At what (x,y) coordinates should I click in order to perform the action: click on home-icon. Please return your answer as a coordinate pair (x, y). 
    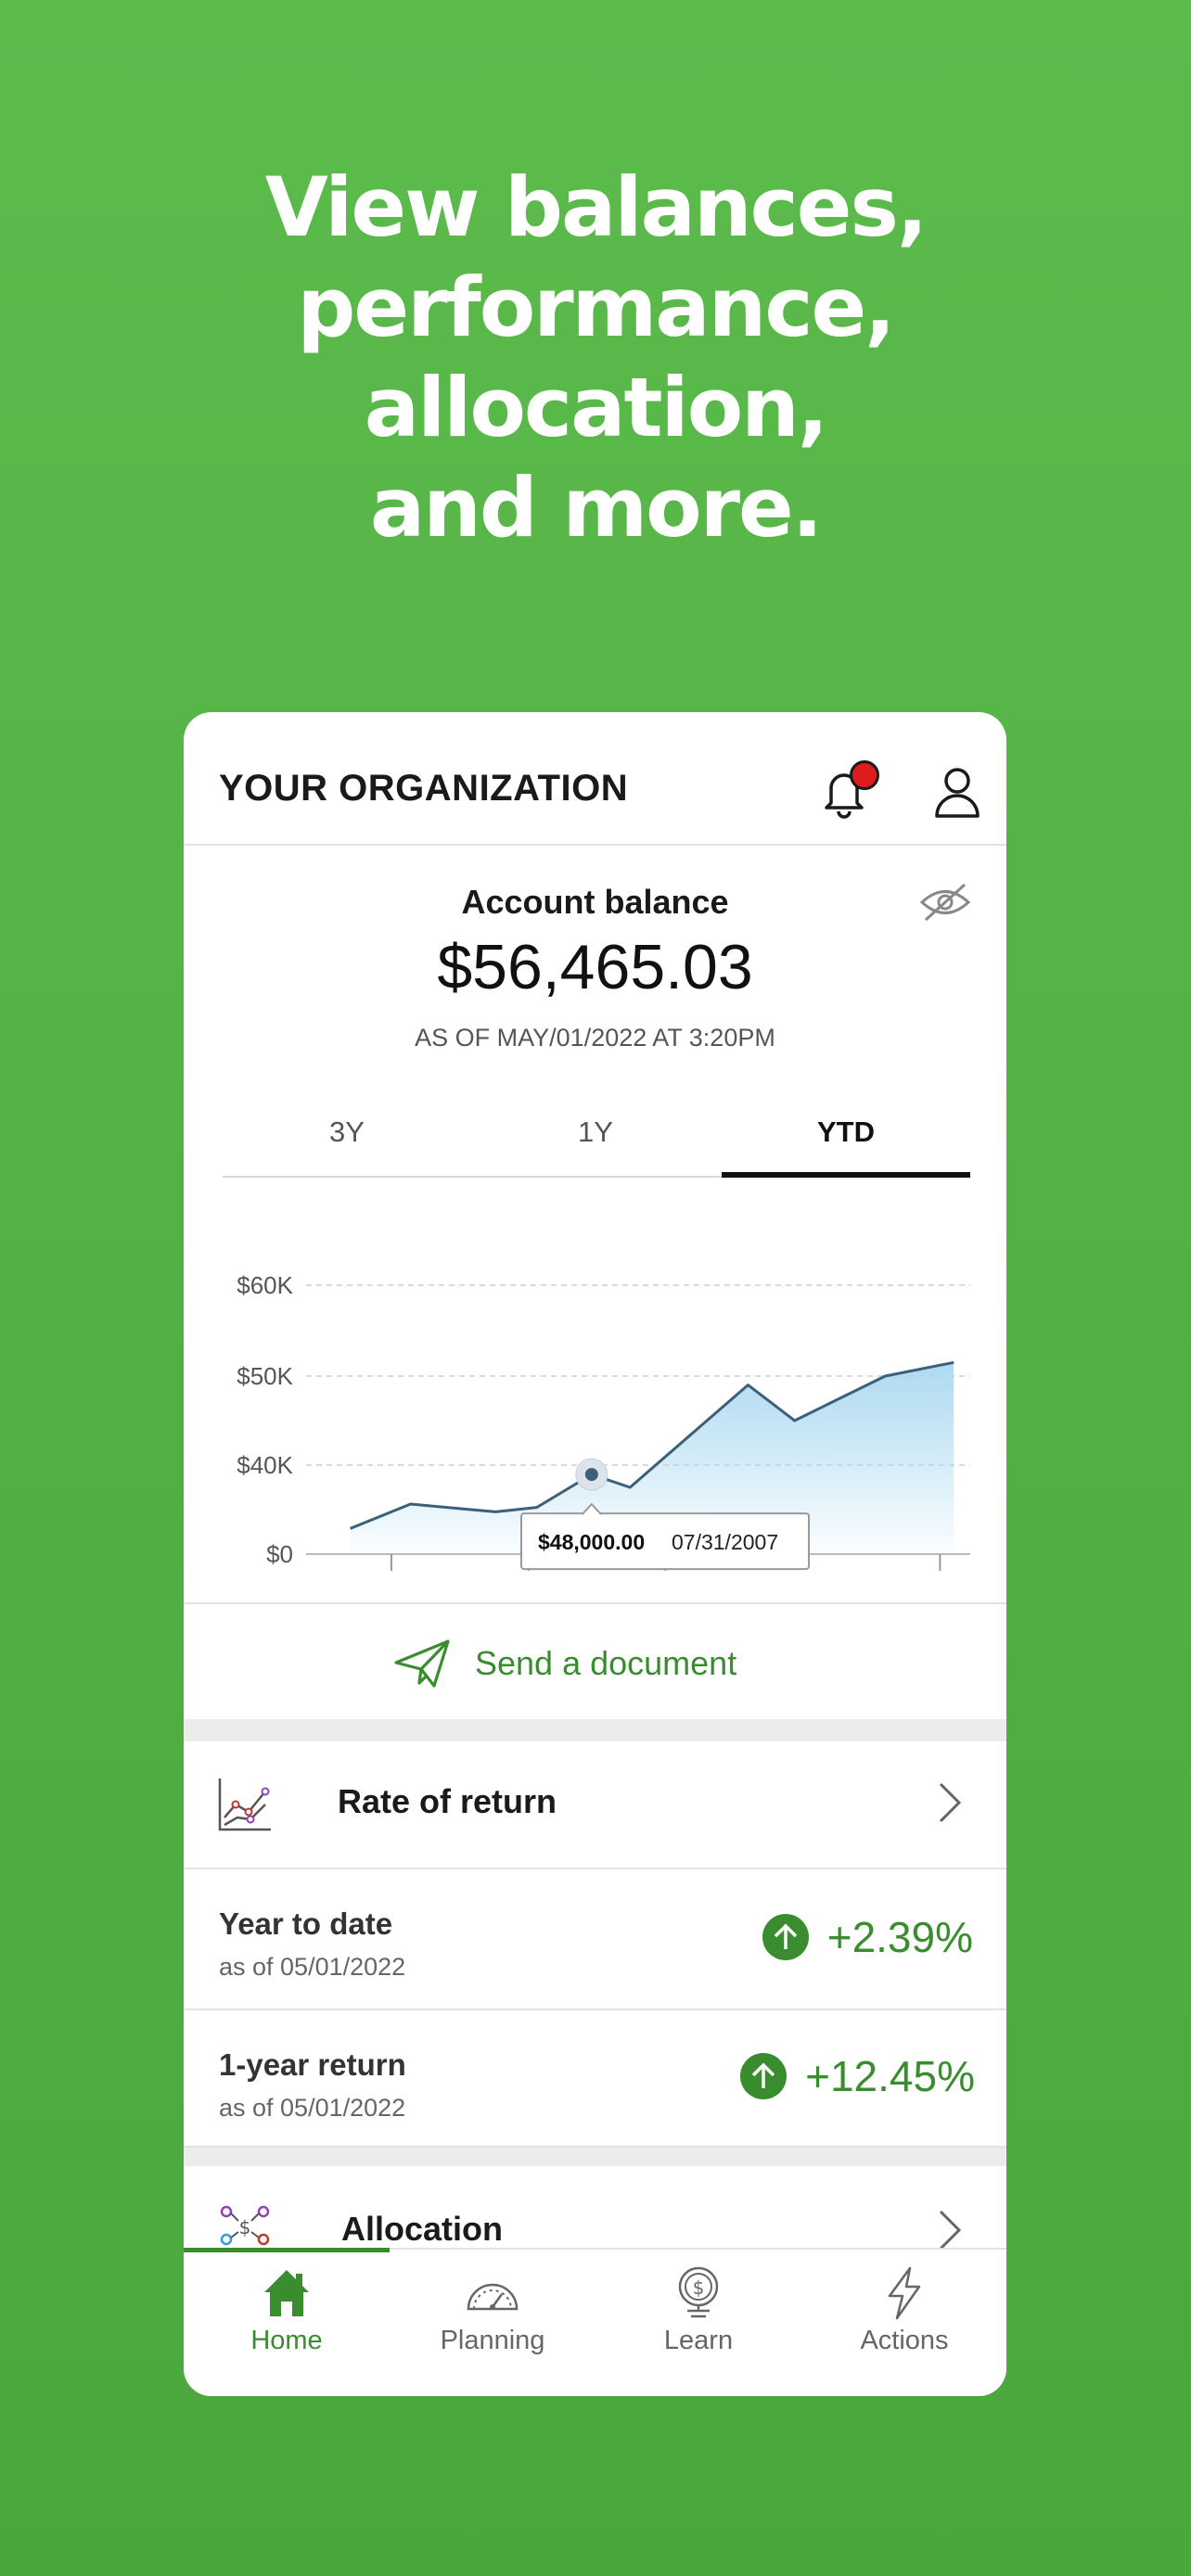
    Looking at the image, I should click on (286, 2293).